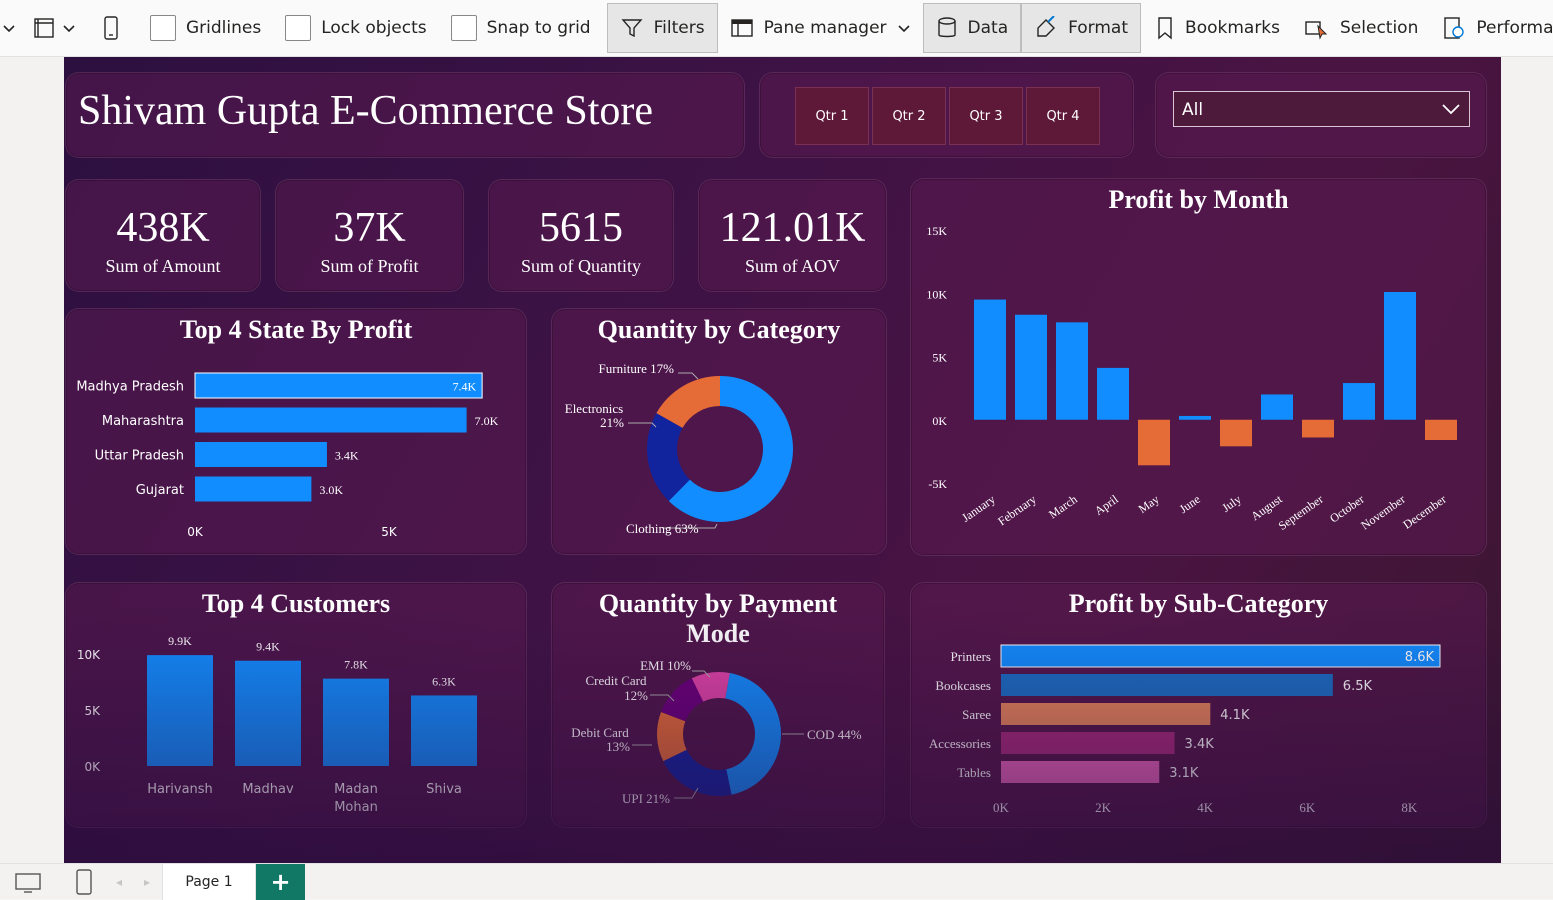 The width and height of the screenshot is (1553, 900). Describe the element at coordinates (163, 228) in the screenshot. I see `kpi-value: 438K` at that location.